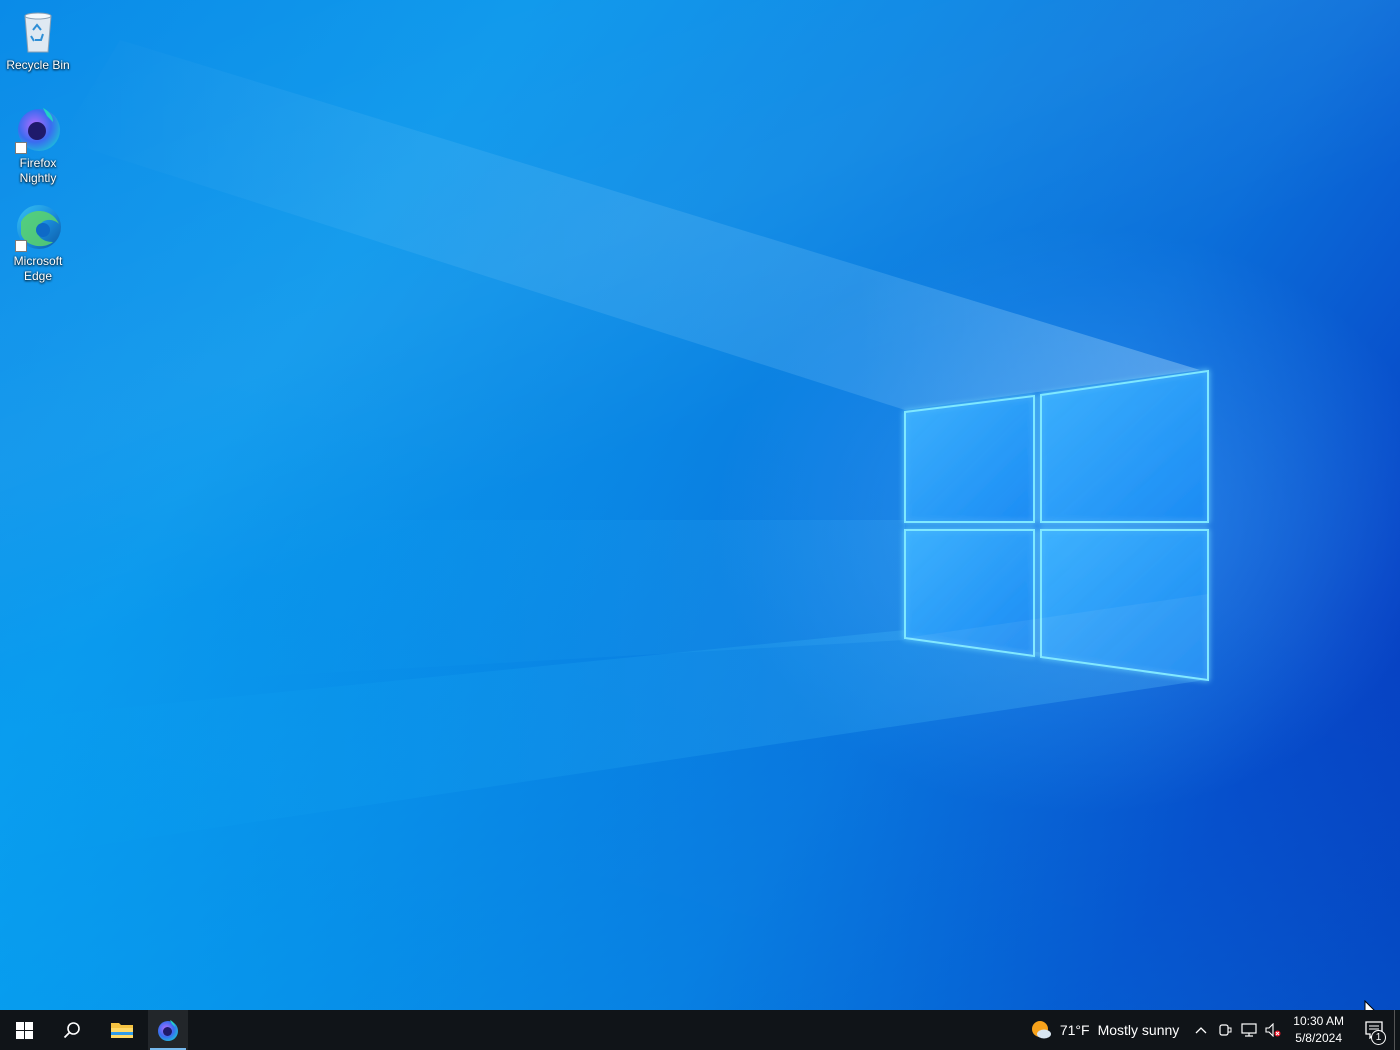 Image resolution: width=1400 pixels, height=1050 pixels. Describe the element at coordinates (38, 65) in the screenshot. I see `desktop-icon-label: Recycle Bin` at that location.